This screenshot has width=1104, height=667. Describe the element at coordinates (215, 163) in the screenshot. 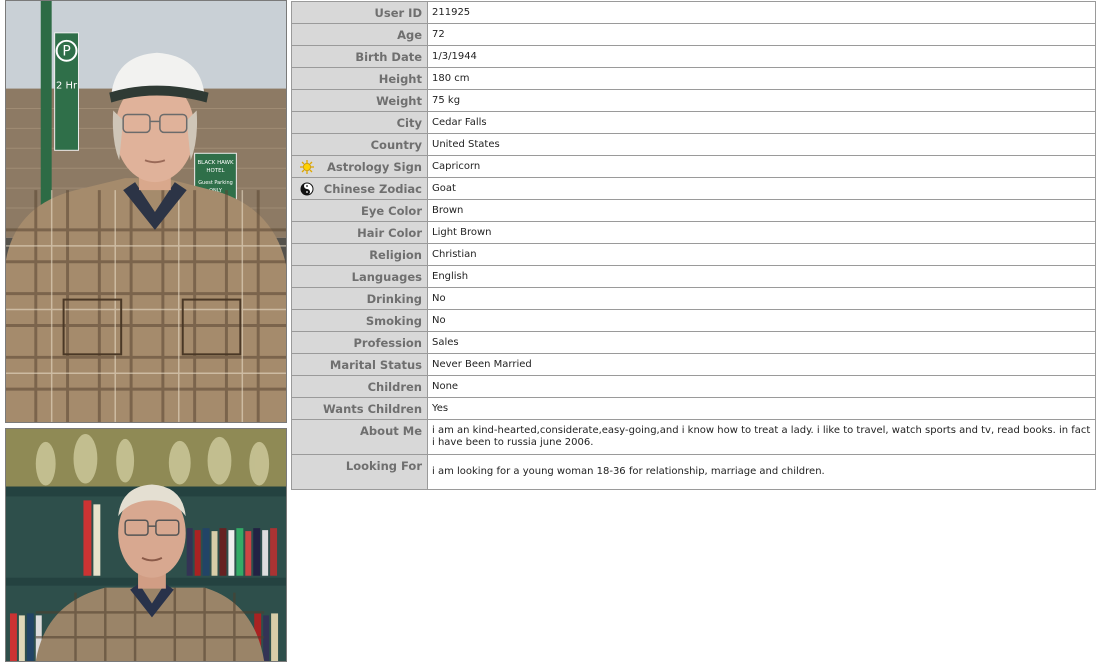

I see `hotel-sign-line-1: BLACK HAWK` at that location.